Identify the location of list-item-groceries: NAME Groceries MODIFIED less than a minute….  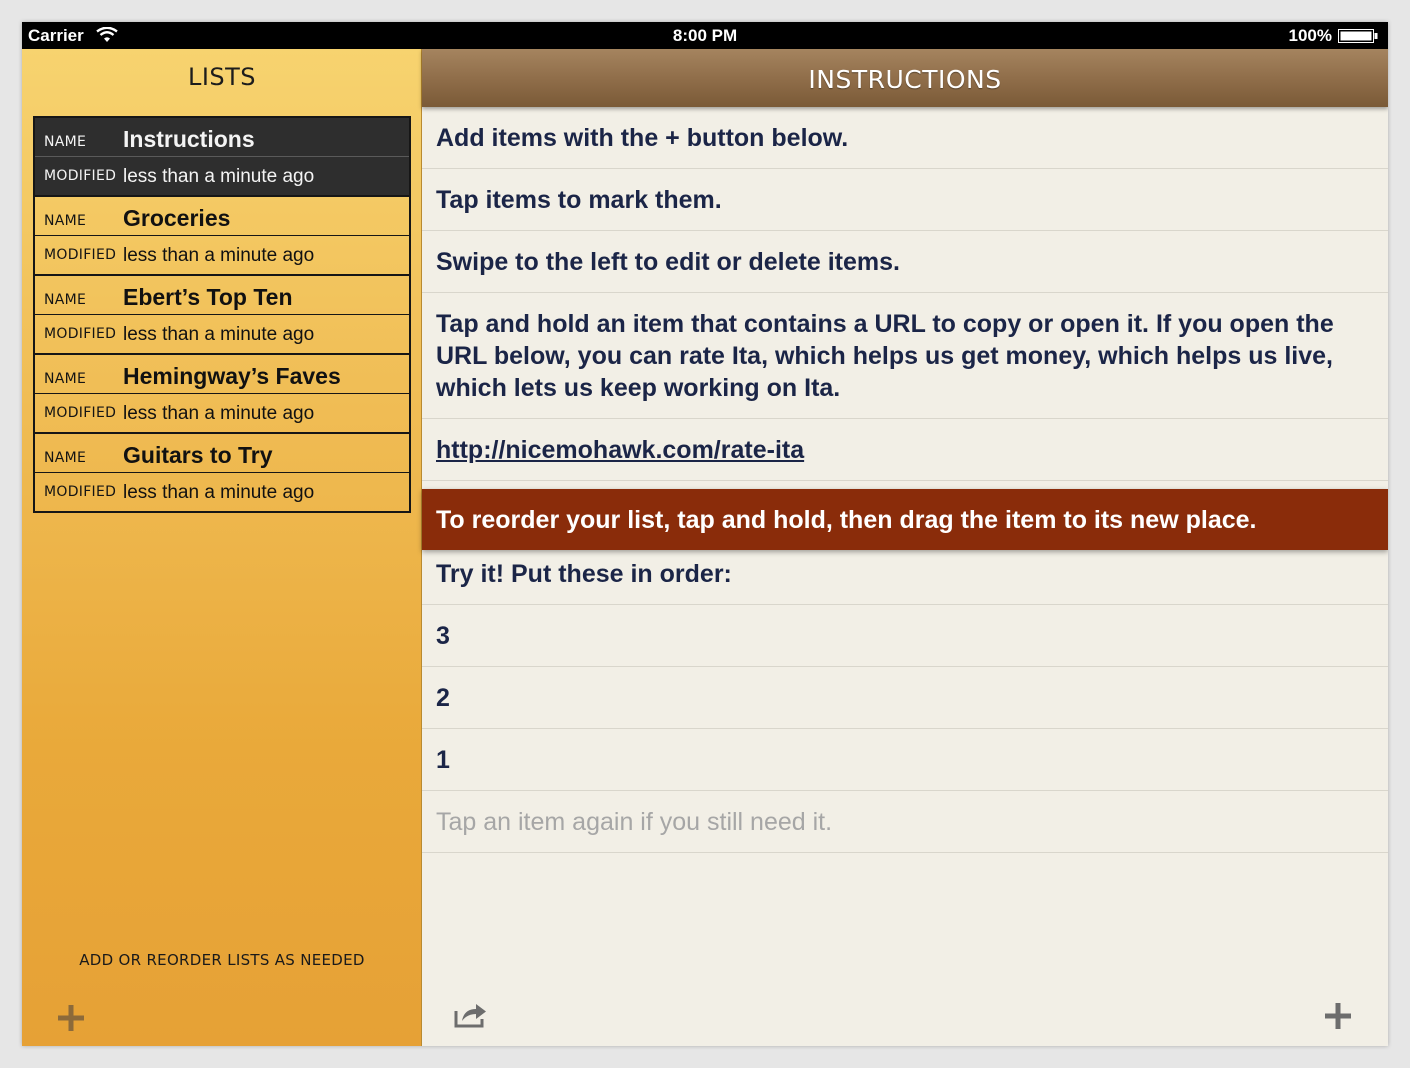
(222, 236).